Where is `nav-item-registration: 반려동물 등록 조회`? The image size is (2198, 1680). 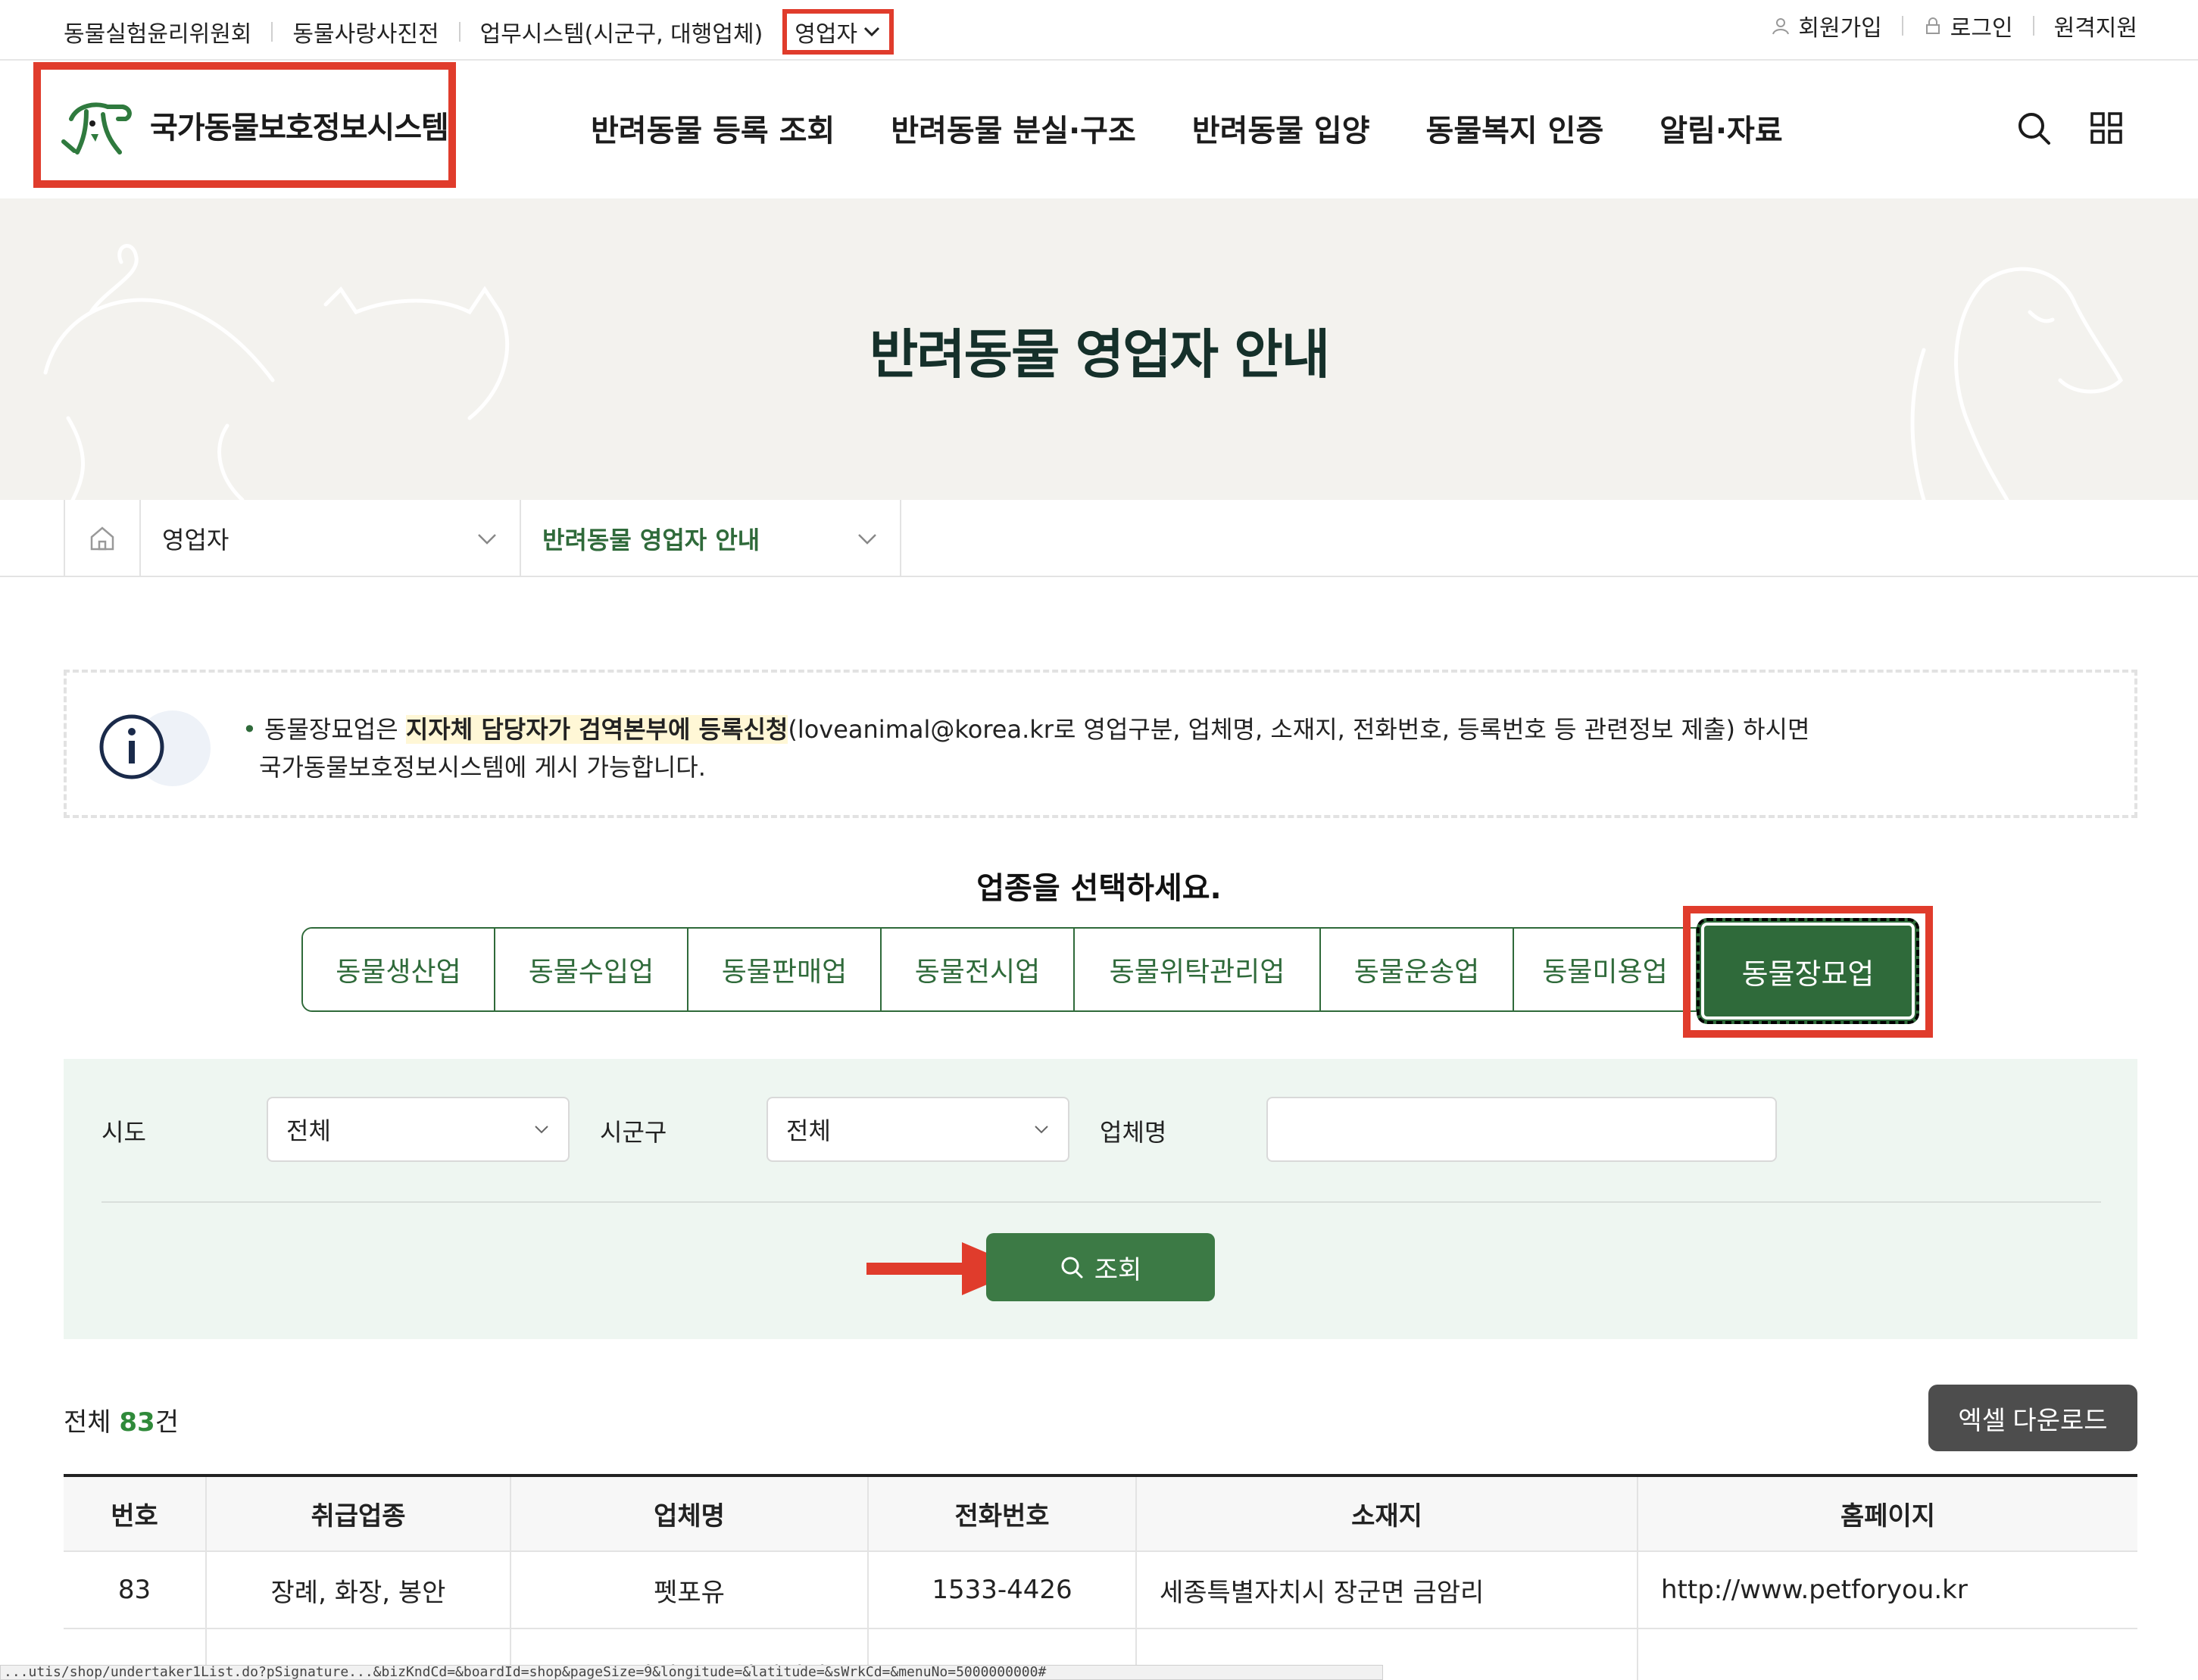 nav-item-registration: 반려동물 등록 조회 is located at coordinates (713, 128).